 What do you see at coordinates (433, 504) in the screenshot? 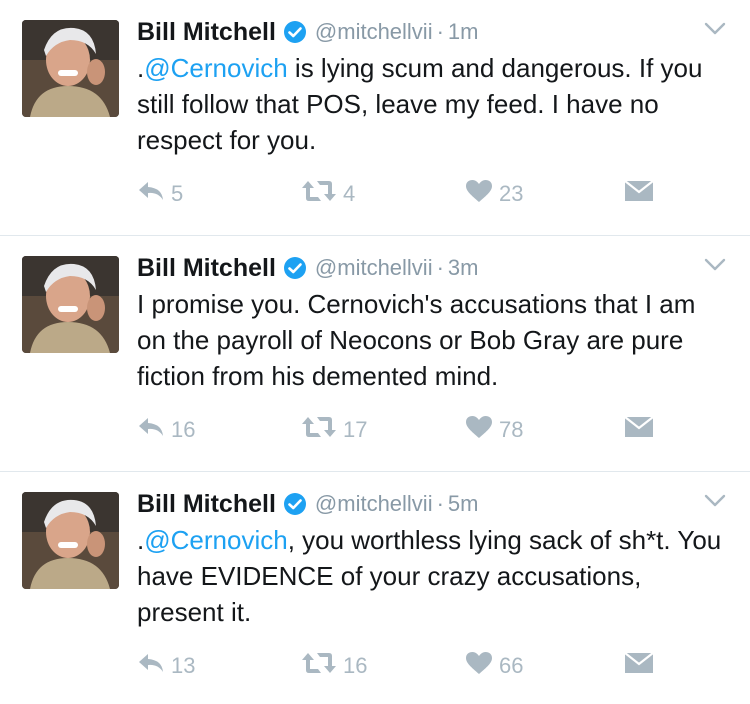
I see `tweet-header: Bill Mitchell @mitchellvii · 5m` at bounding box center [433, 504].